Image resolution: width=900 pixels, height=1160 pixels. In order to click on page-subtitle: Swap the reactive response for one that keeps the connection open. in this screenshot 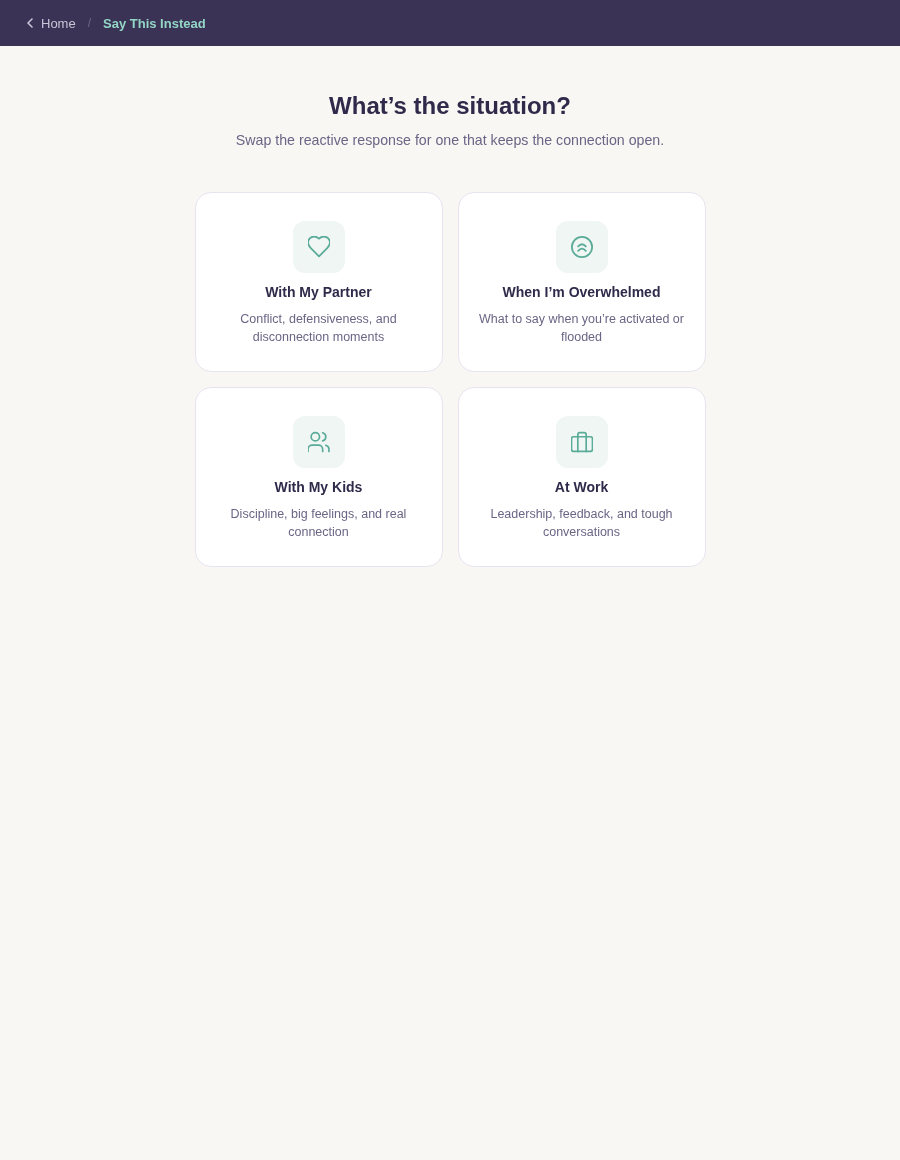, I will do `click(450, 140)`.